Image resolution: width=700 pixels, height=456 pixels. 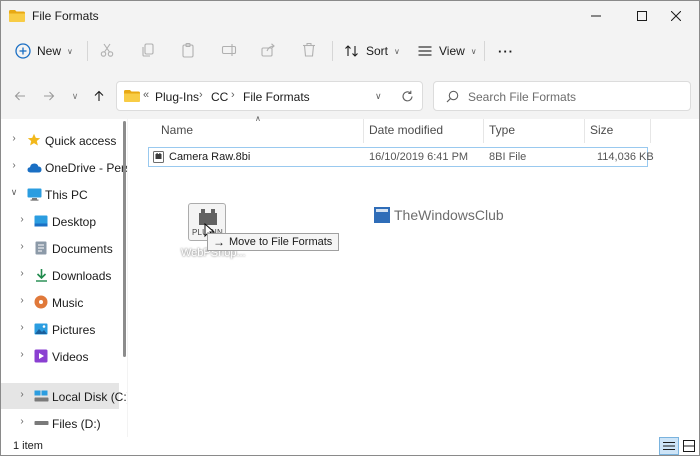 What do you see at coordinates (60, 329) in the screenshot?
I see `nav-item-pictures: › Pictures` at bounding box center [60, 329].